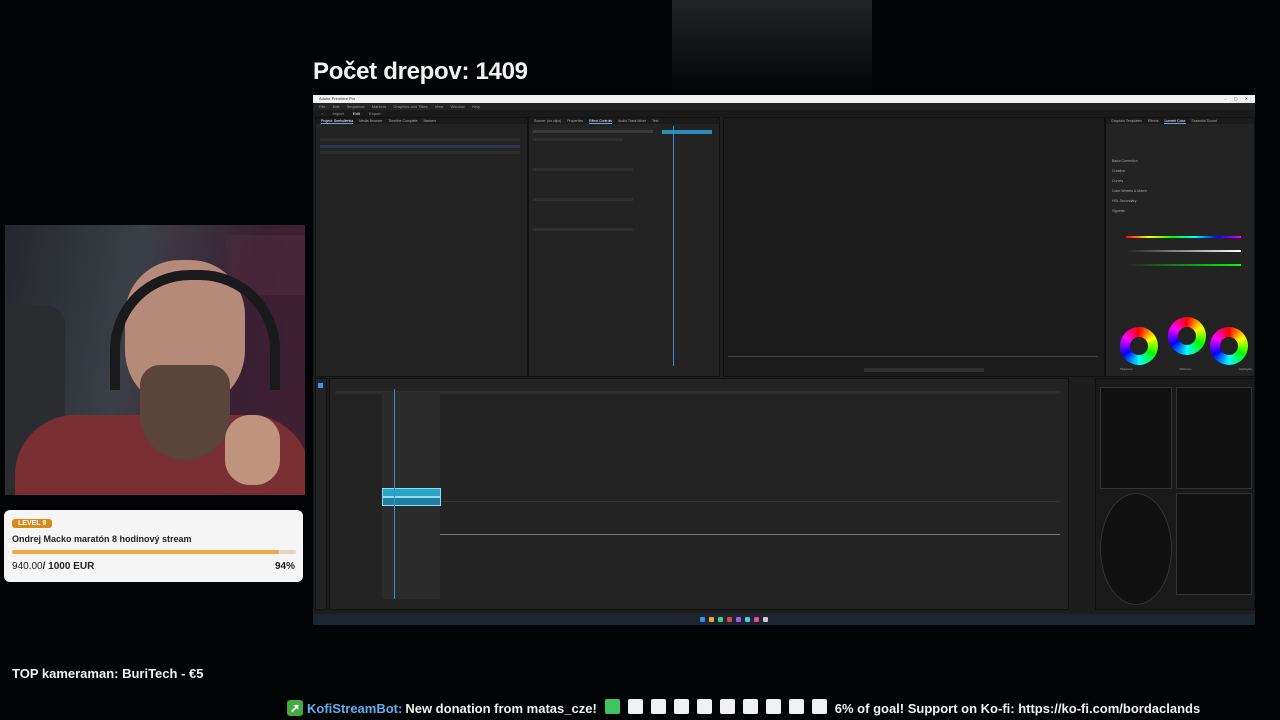 The image size is (1280, 720). What do you see at coordinates (102, 539) in the screenshot?
I see `goal-title: Ondrej Macko maratón 8 hodinový stream` at bounding box center [102, 539].